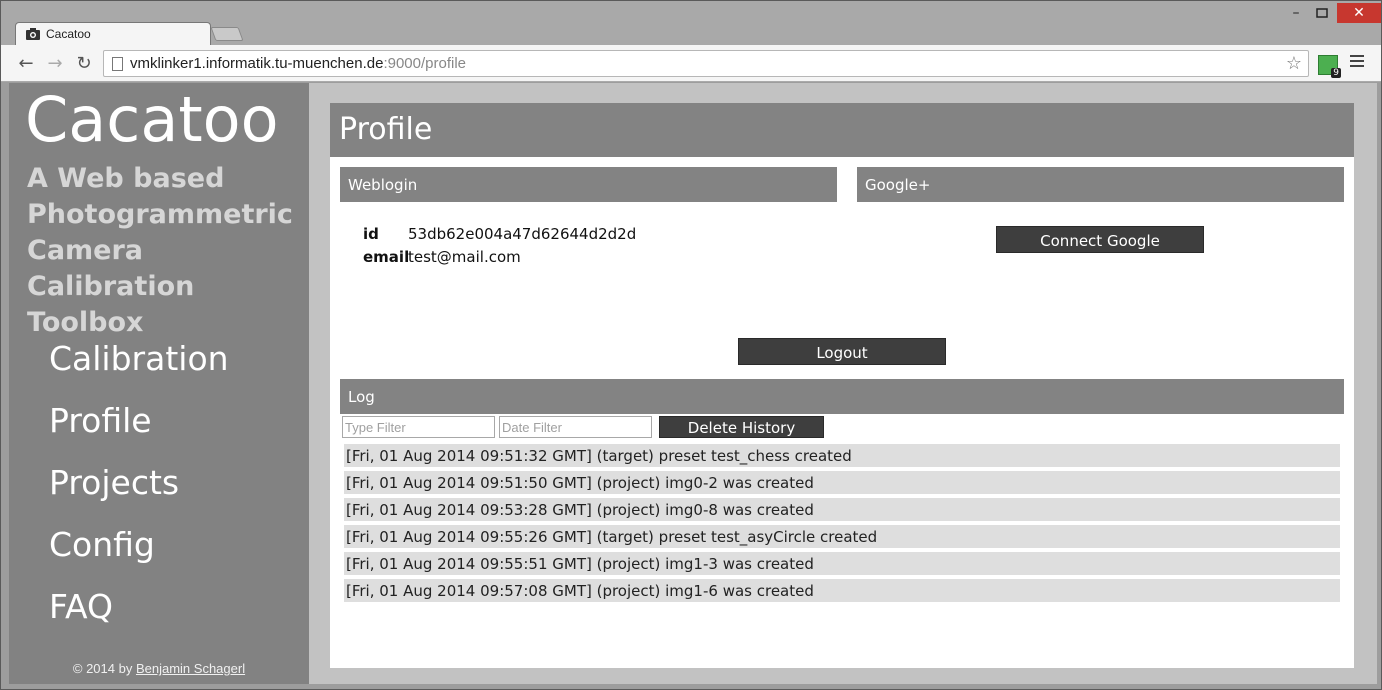  What do you see at coordinates (588, 184) in the screenshot?
I see `weblogin-heading: Weblogin` at bounding box center [588, 184].